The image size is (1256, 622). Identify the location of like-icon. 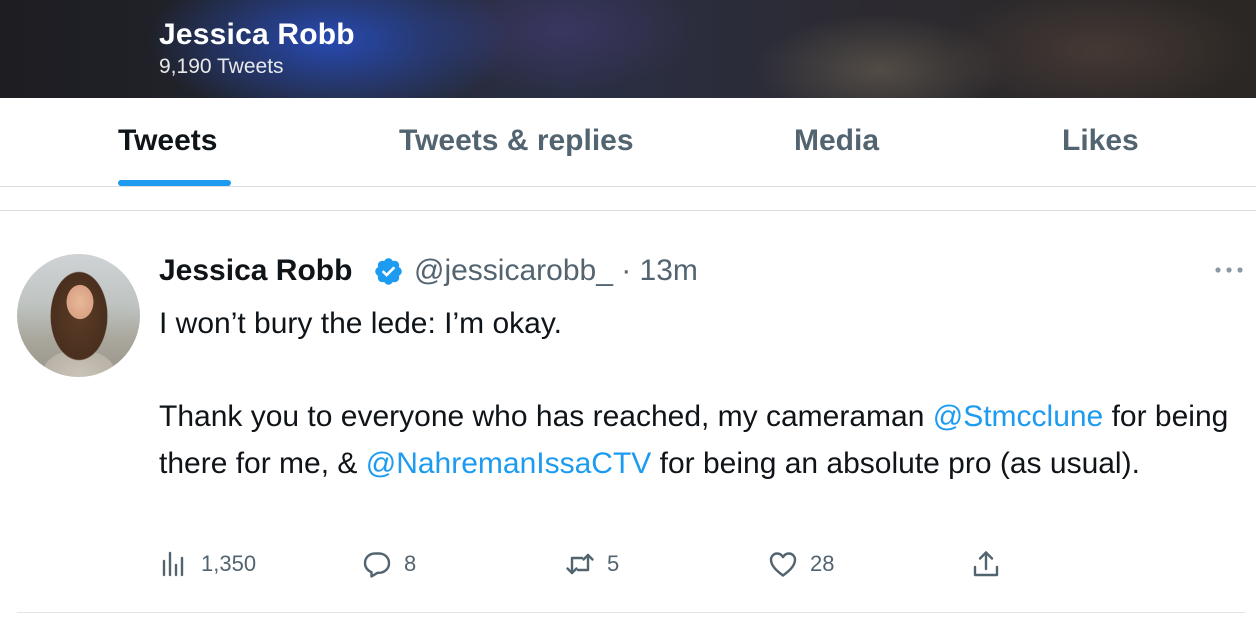
(783, 564).